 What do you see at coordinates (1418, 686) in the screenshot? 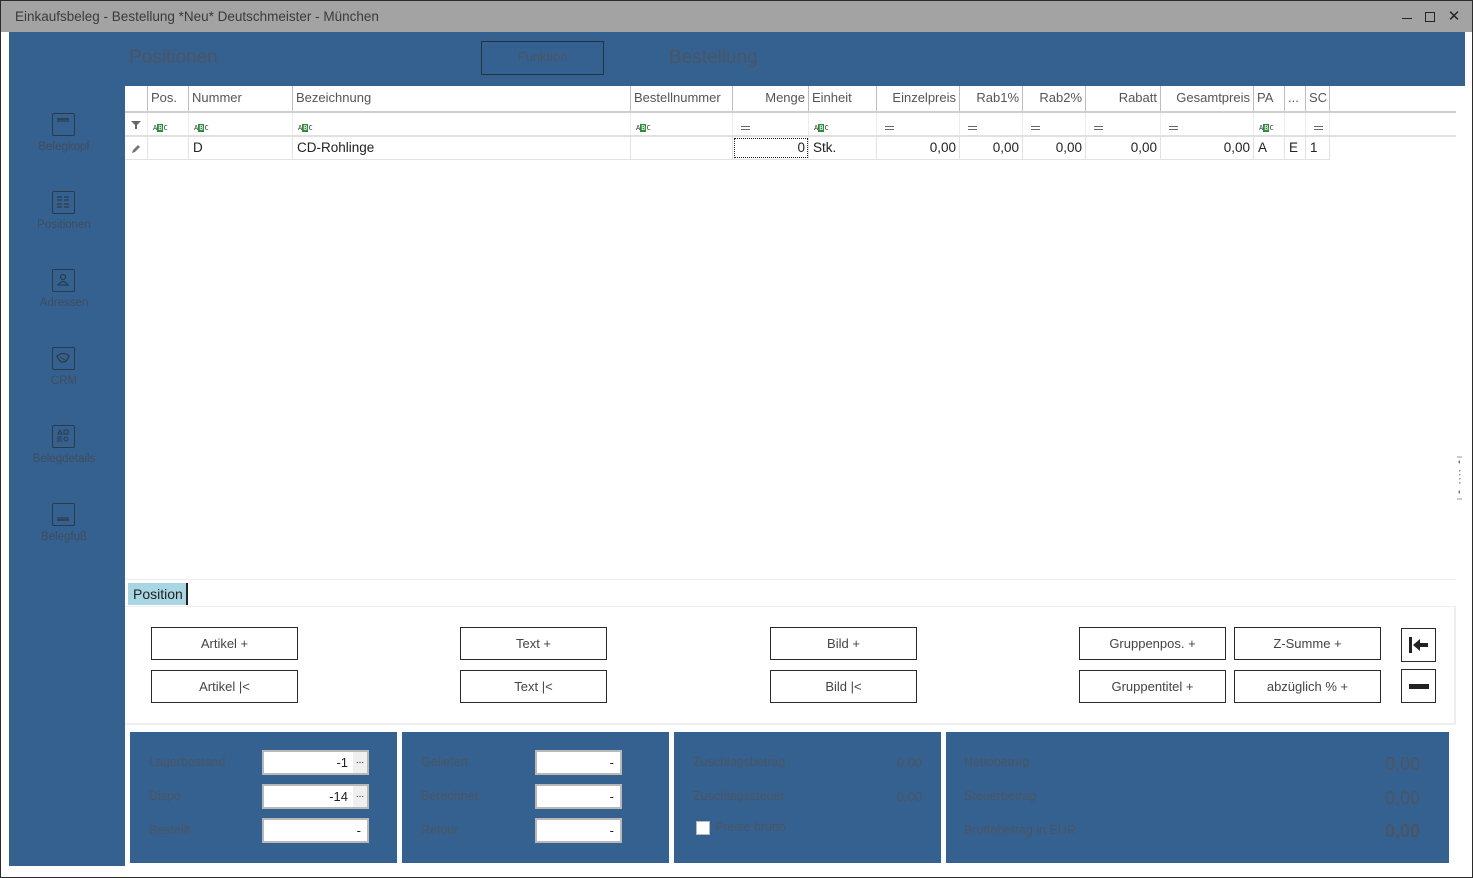
I see `remove-position-button` at bounding box center [1418, 686].